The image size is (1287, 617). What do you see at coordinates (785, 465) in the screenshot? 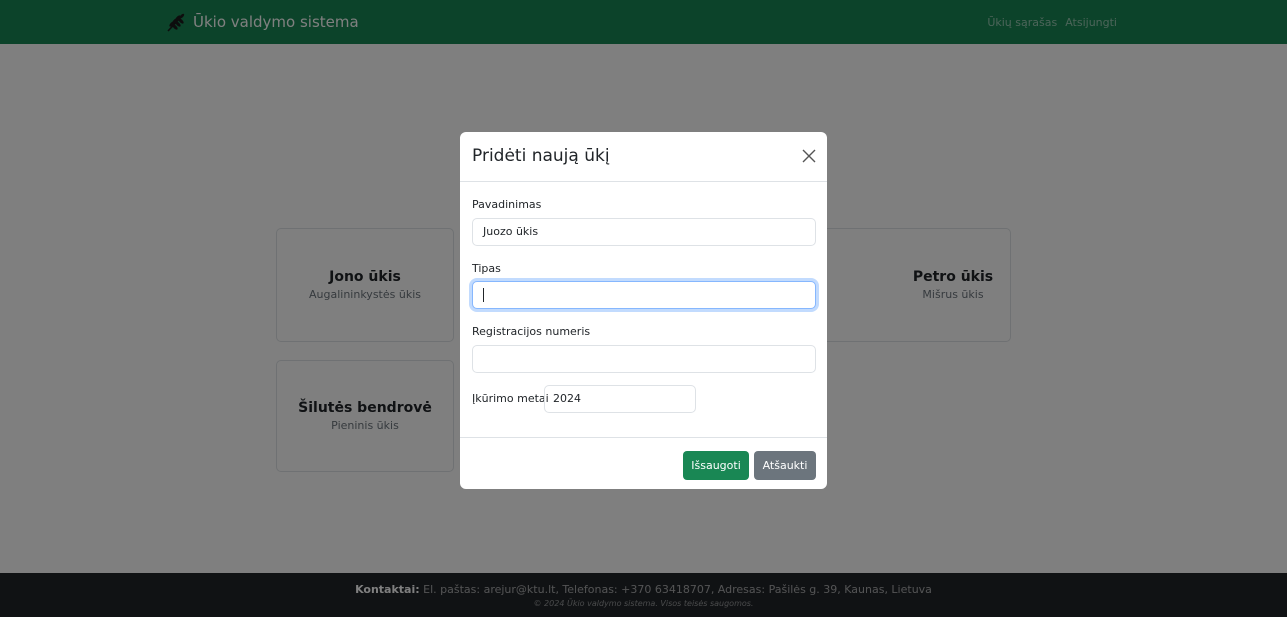
I see `cancel-button: Atšaukti` at bounding box center [785, 465].